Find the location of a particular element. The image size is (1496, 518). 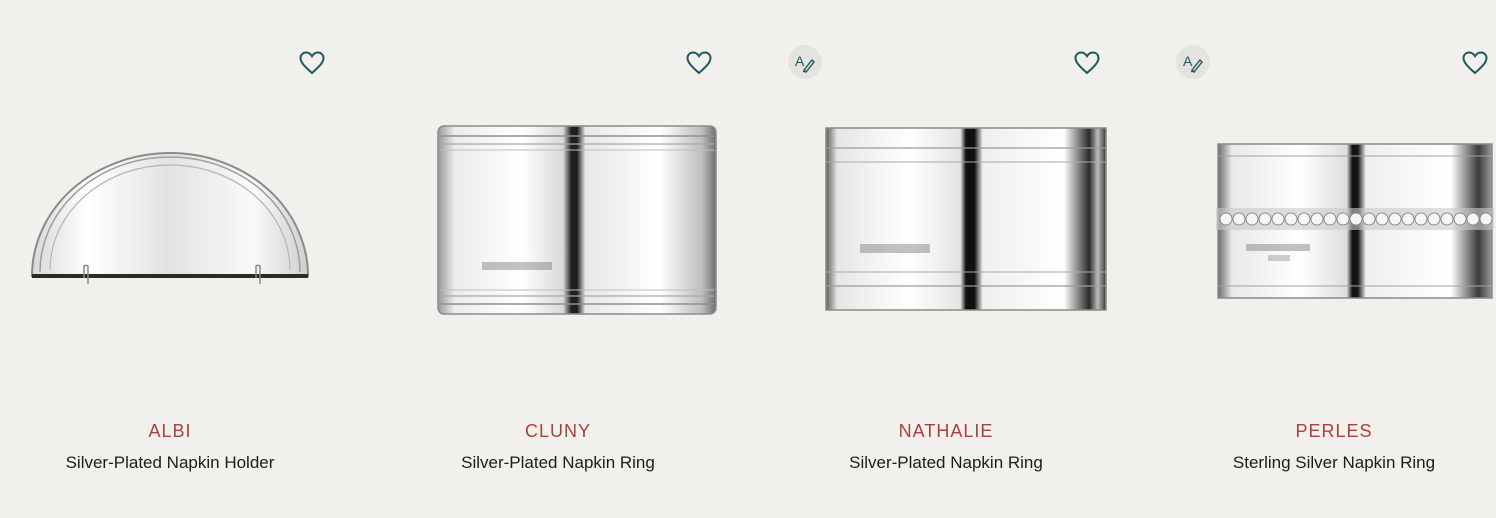

product-name: CLUNY is located at coordinates (558, 431).